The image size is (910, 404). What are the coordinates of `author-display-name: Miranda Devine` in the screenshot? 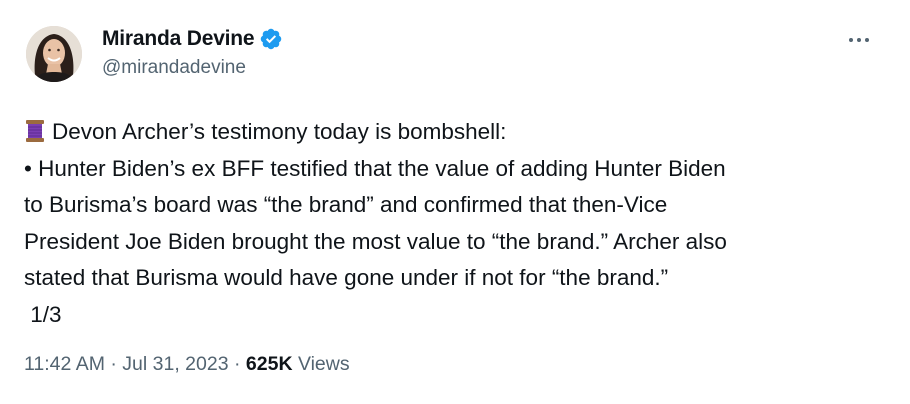 It's located at (178, 39).